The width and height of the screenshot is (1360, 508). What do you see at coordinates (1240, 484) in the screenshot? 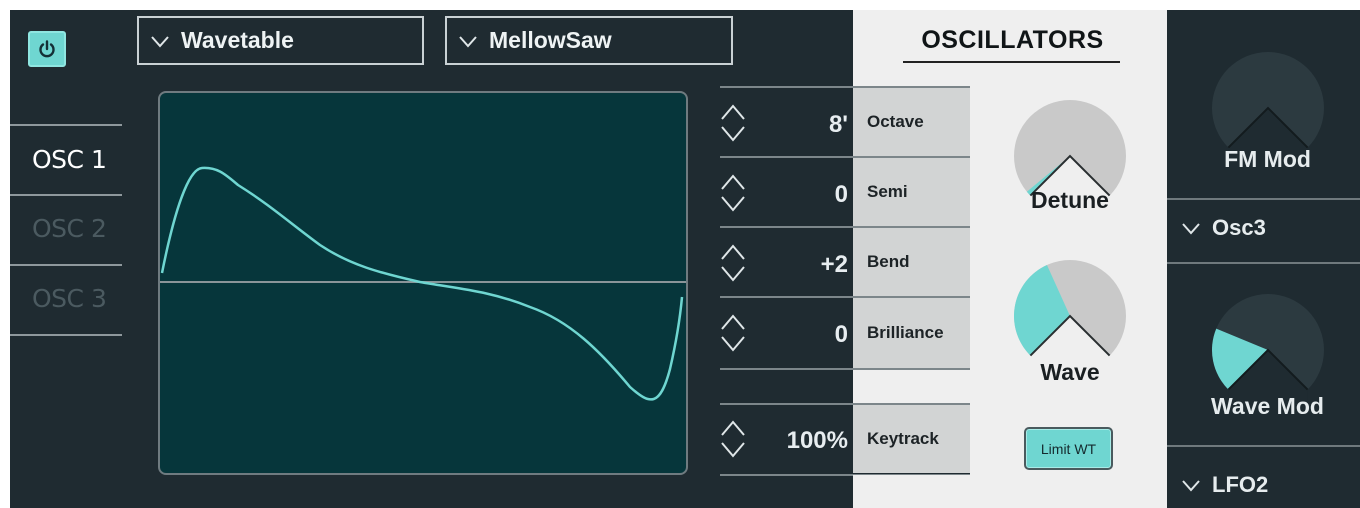
I see `wave-source-label: LFO2` at bounding box center [1240, 484].